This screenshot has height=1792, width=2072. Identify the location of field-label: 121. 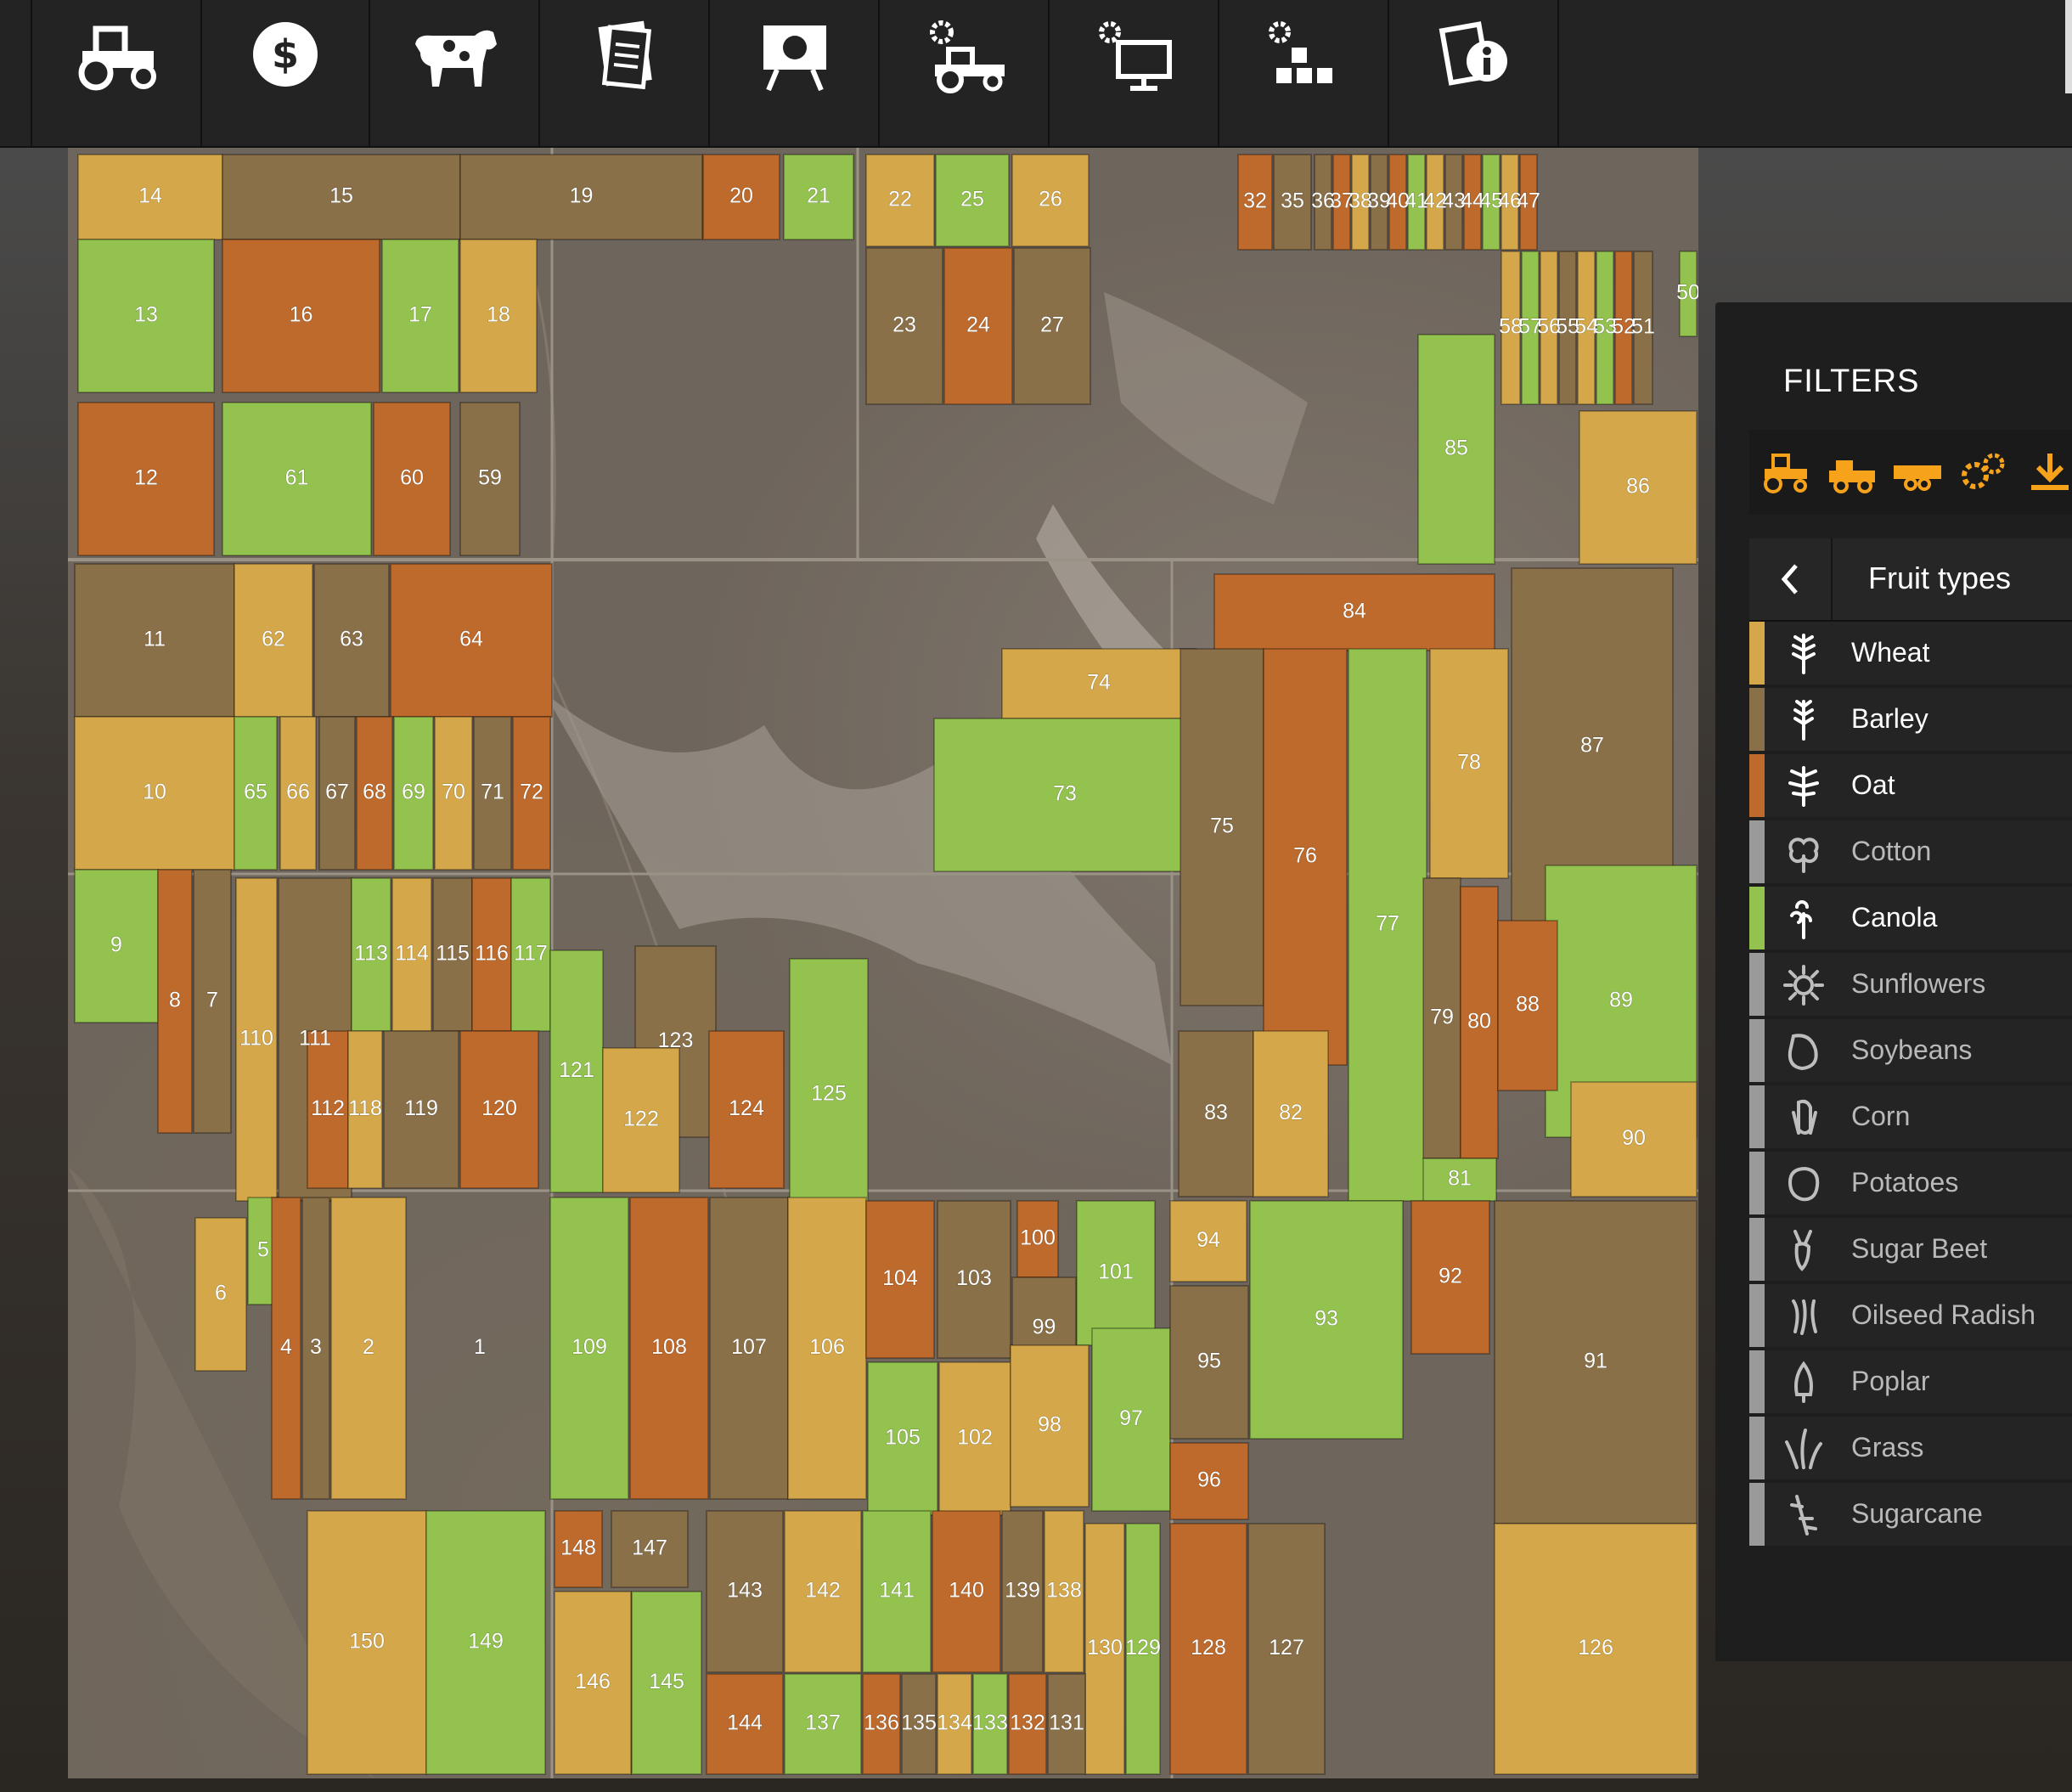
(576, 1070).